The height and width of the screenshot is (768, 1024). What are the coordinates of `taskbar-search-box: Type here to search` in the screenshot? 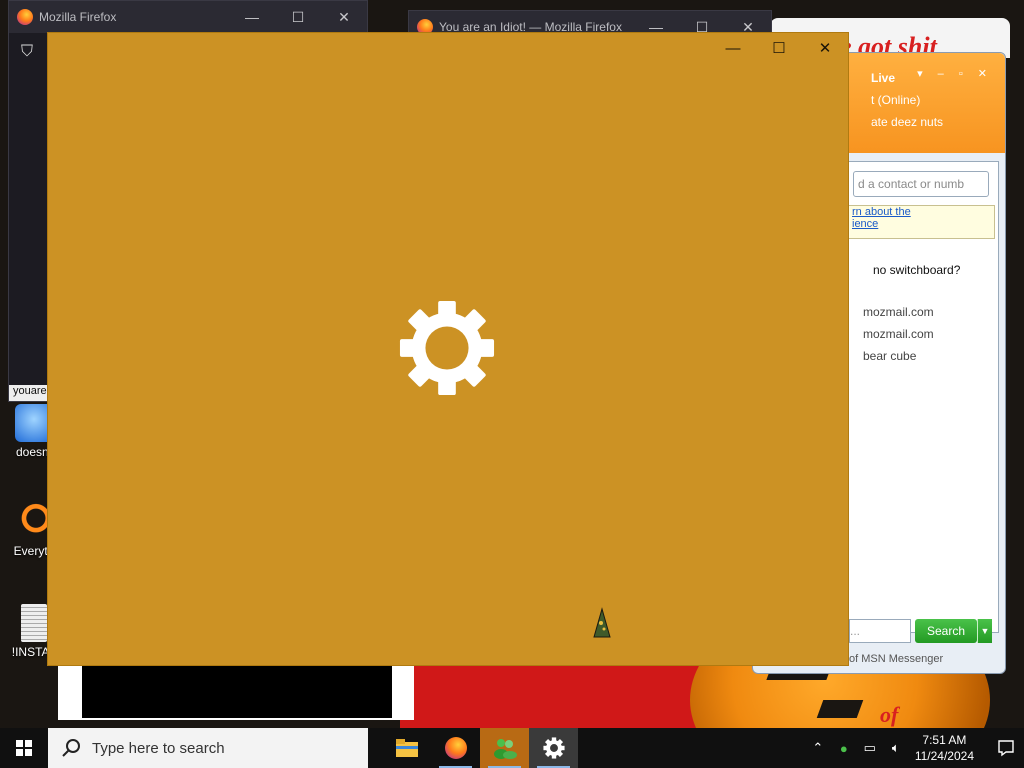 It's located at (208, 748).